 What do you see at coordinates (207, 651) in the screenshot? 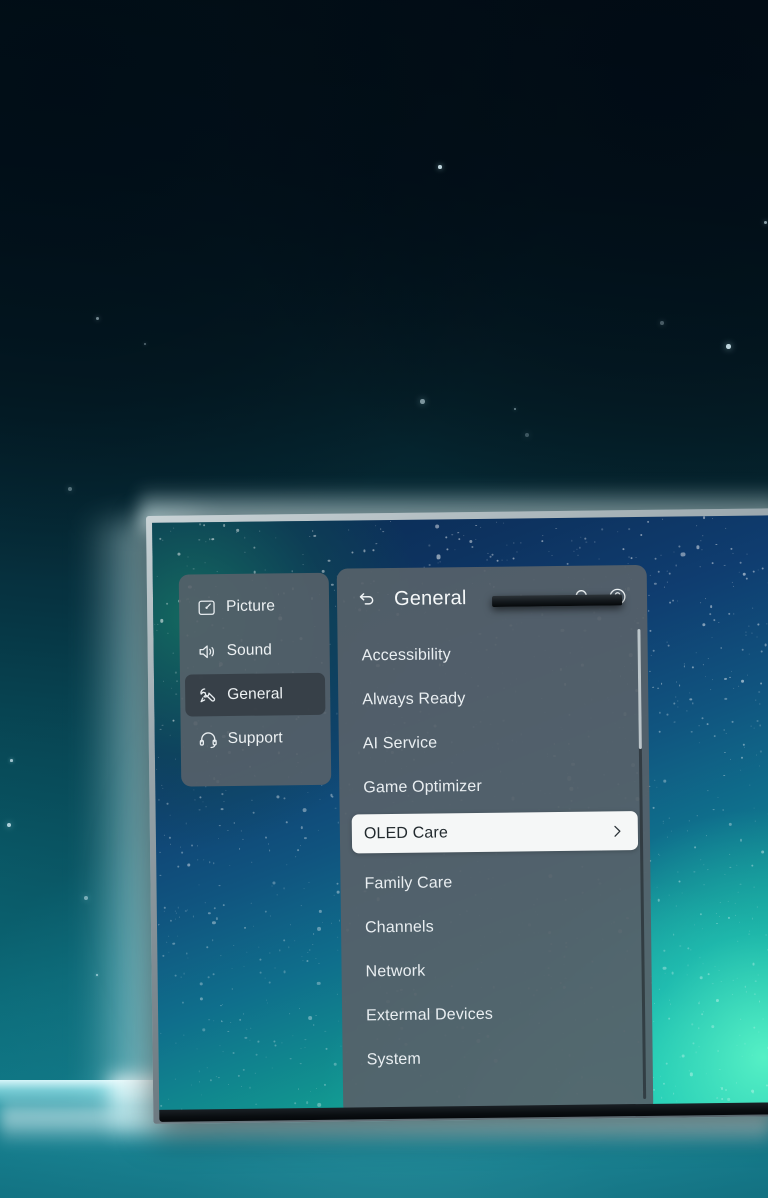
I see `sound-icon` at bounding box center [207, 651].